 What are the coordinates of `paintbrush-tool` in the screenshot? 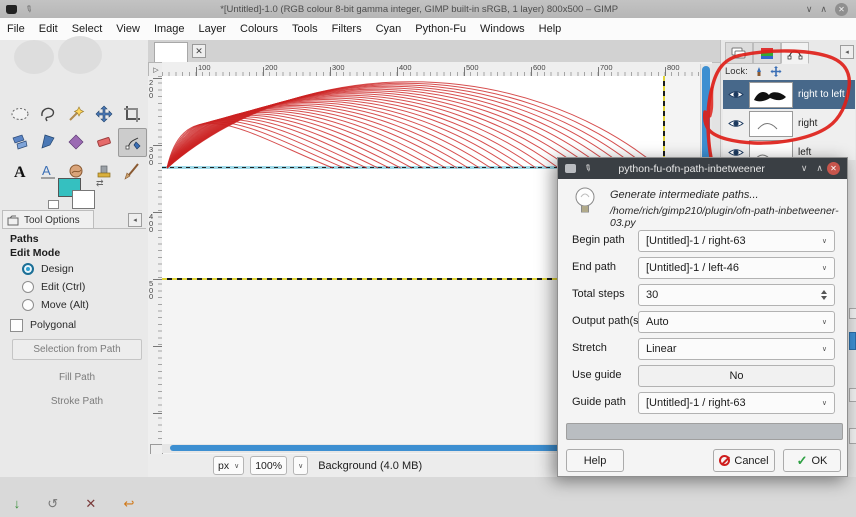 It's located at (131, 170).